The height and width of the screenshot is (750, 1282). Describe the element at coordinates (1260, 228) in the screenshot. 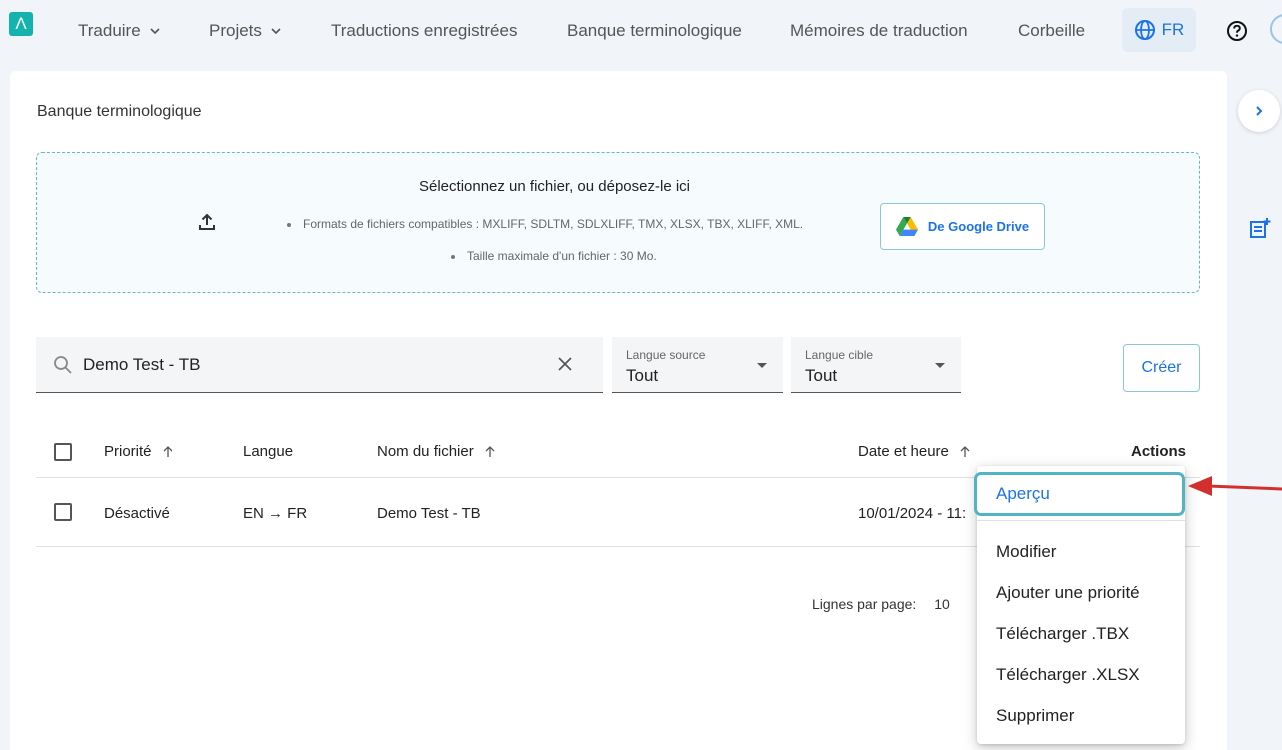

I see `add-note-icon` at that location.